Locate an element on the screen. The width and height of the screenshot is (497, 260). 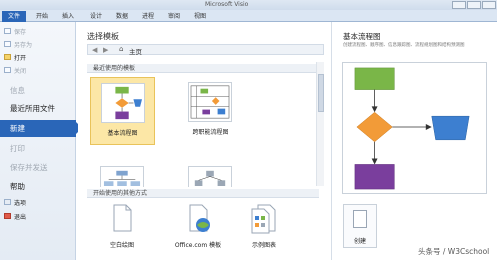
create-button: 创建 is located at coordinates (360, 226).